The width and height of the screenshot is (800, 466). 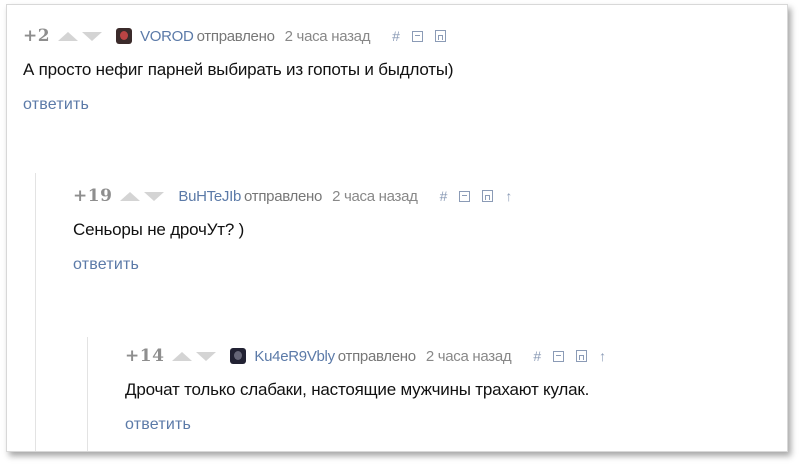 I want to click on comment-actions: #, so click(x=425, y=36).